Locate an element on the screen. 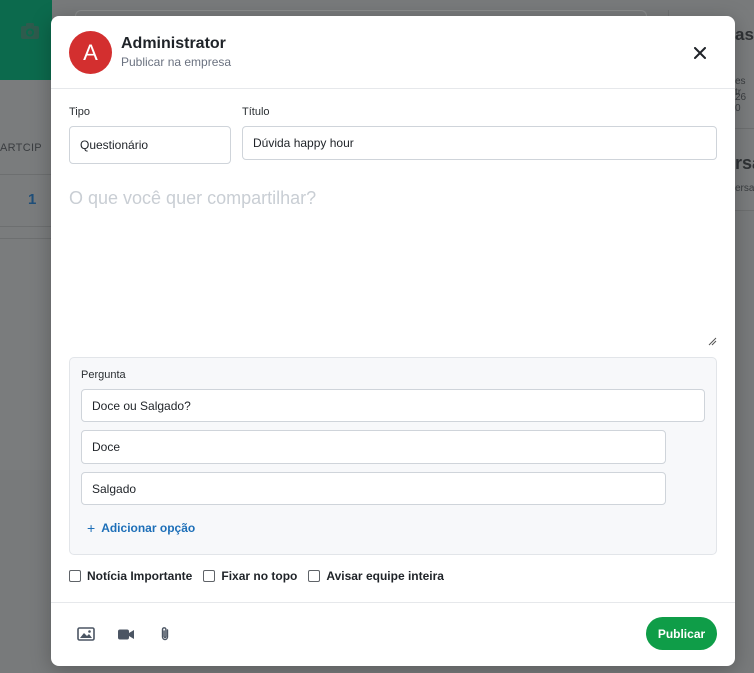 This screenshot has height=673, width=754. background-column-header: ARTCIP is located at coordinates (21, 148).